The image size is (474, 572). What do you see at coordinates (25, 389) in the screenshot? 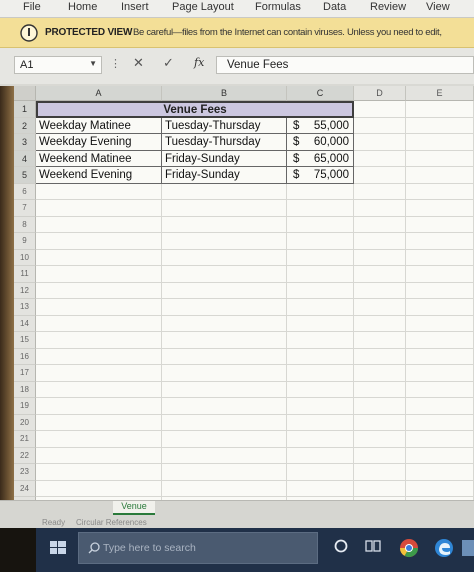
I see `row-header: 18` at bounding box center [25, 389].